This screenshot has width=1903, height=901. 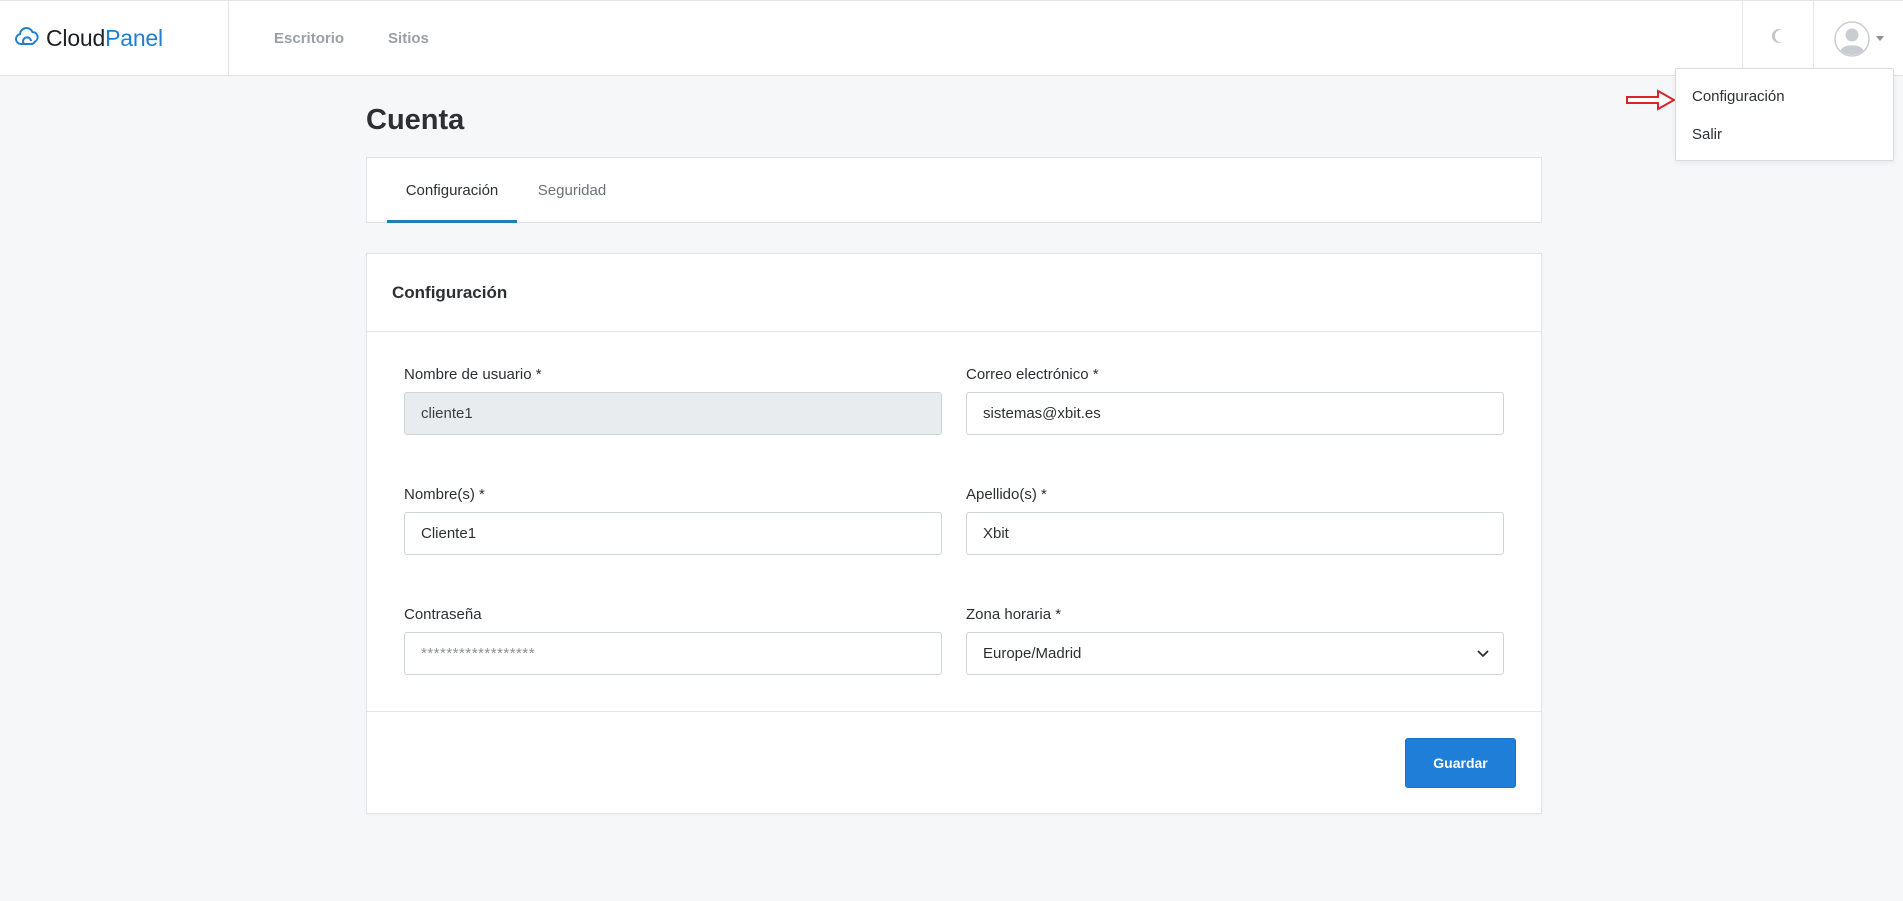 I want to click on timezone-field-group: Zona horaria * Europe/Madrid, so click(x=1235, y=640).